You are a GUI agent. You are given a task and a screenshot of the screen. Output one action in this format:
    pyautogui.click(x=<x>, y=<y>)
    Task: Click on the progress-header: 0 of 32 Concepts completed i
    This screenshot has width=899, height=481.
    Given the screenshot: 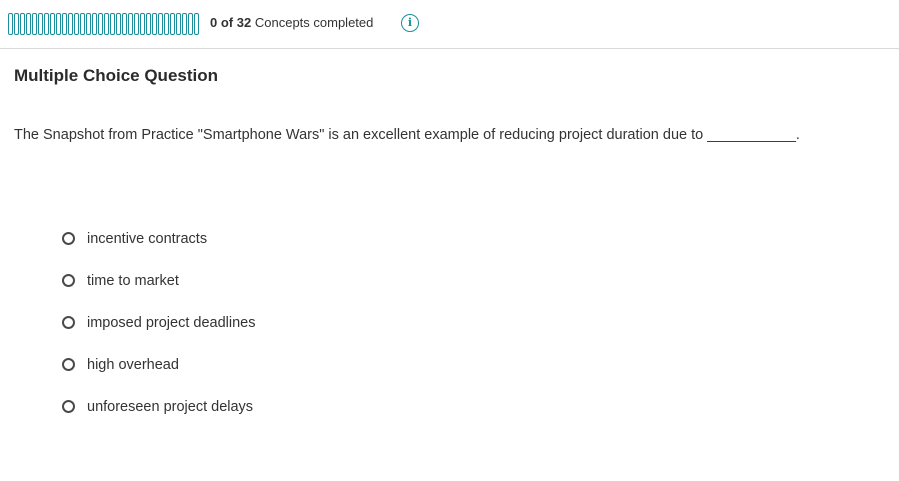 What is the action you would take?
    pyautogui.click(x=449, y=24)
    